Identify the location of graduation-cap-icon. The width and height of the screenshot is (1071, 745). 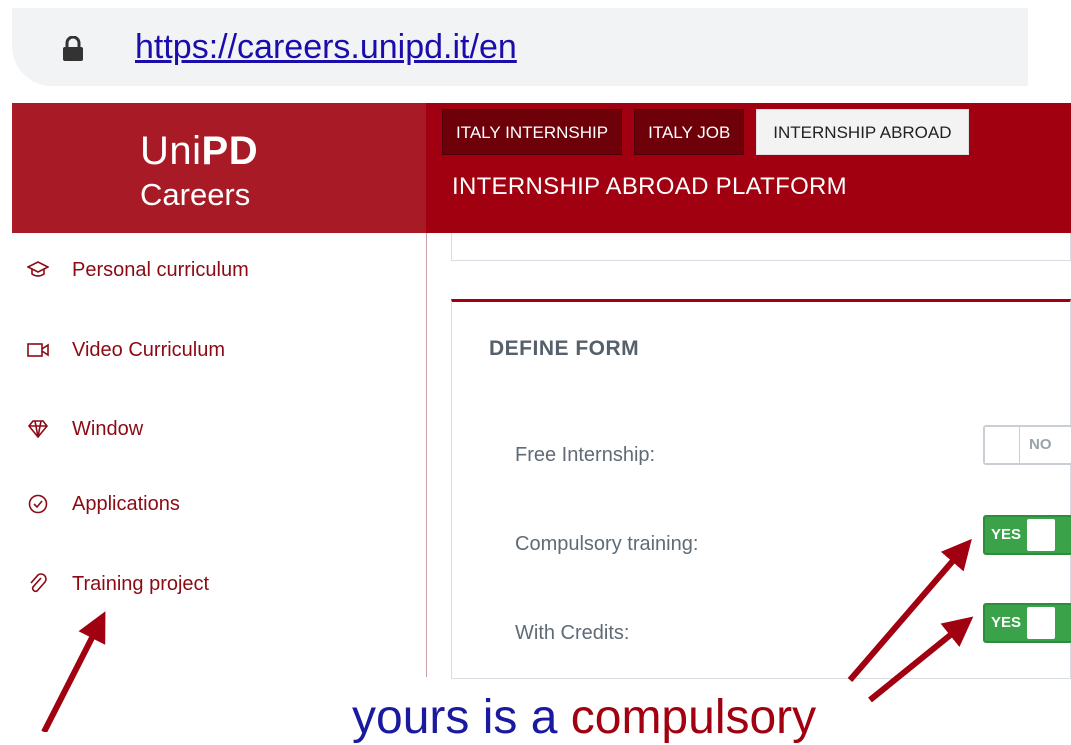
(38, 270).